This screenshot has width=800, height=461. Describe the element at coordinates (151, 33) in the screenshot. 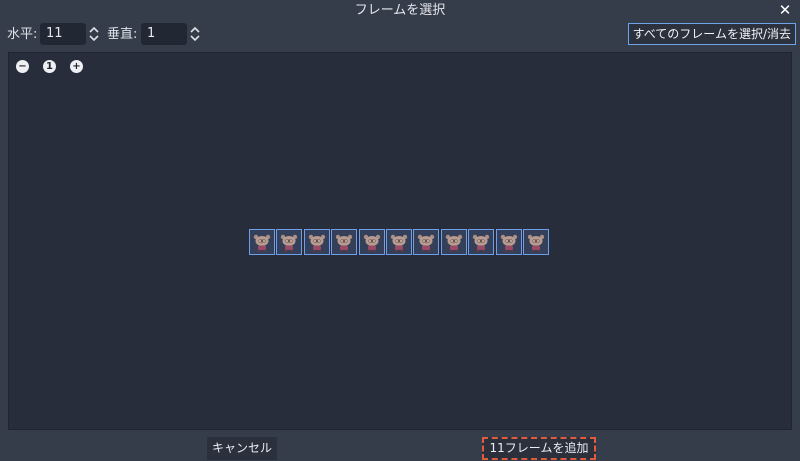

I see `vertical-value: 1` at that location.